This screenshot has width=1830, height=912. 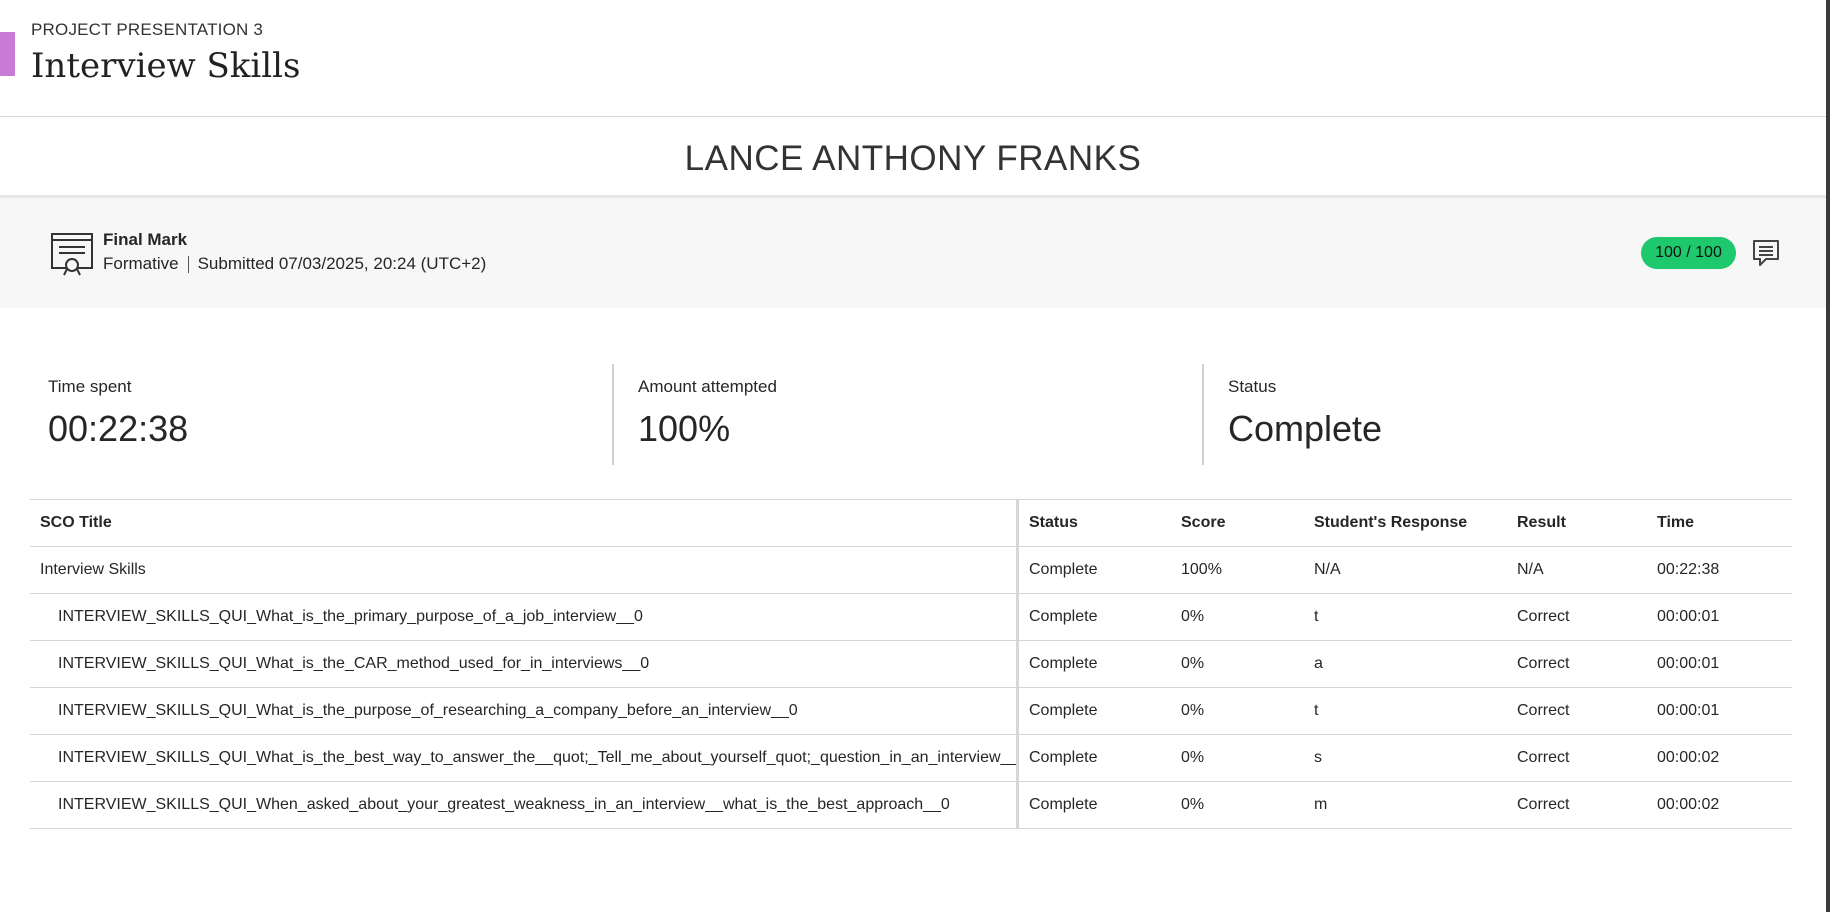 I want to click on header-response: Student's Response, so click(x=1405, y=523).